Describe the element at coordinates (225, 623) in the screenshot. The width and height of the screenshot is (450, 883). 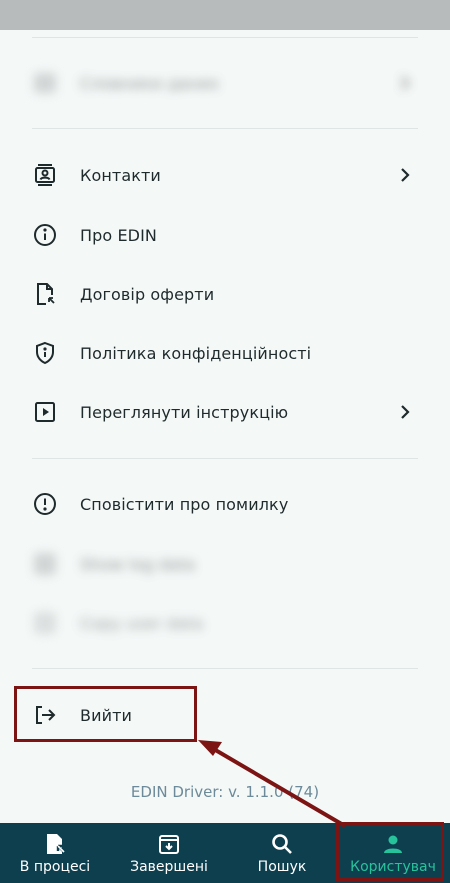
I see `menu-item-copy-user: Copy user data` at that location.